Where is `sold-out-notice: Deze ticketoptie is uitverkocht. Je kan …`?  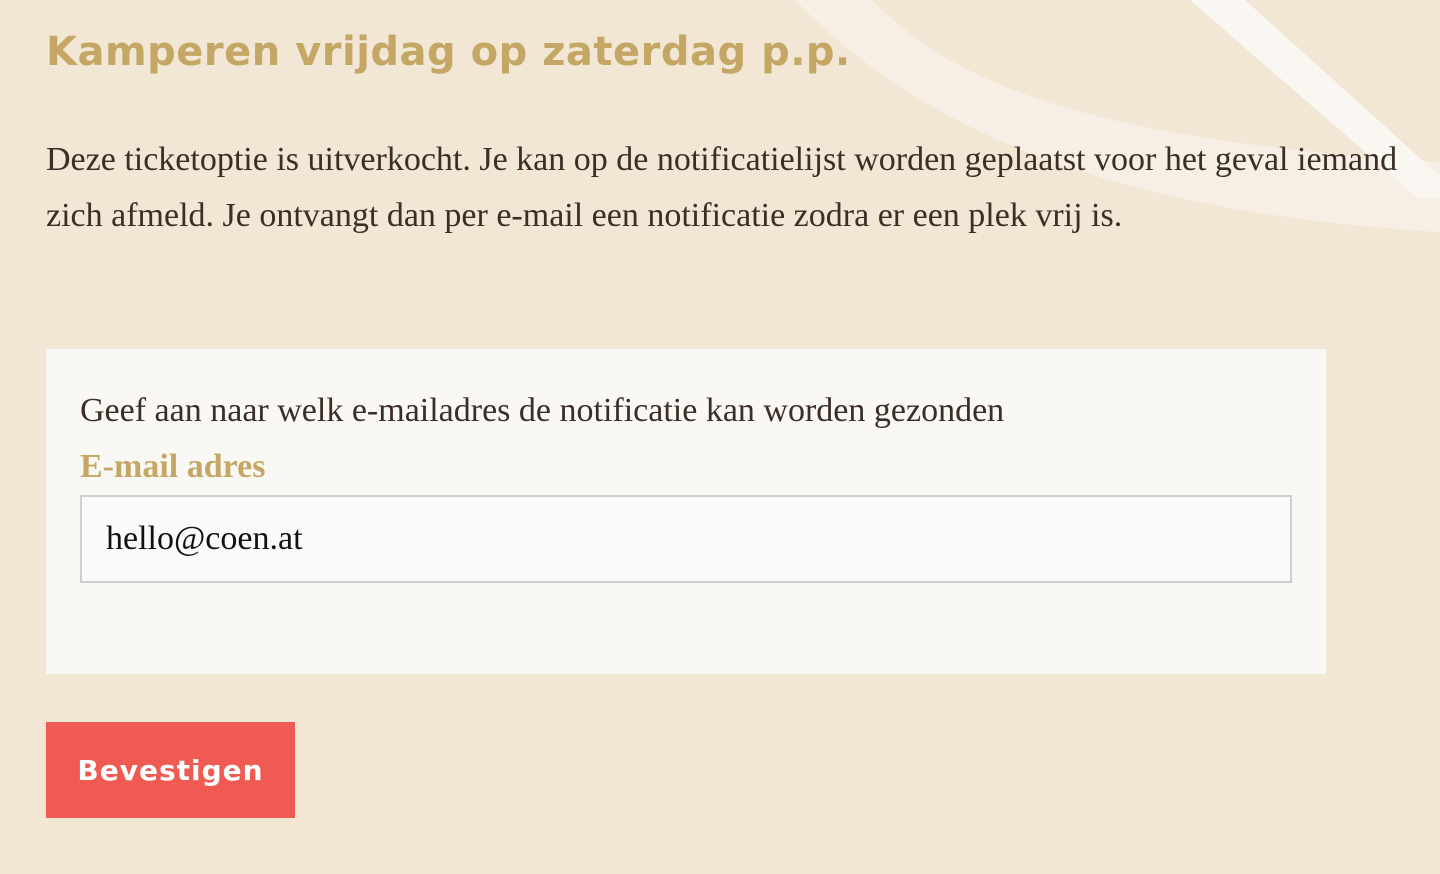
sold-out-notice: Deze ticketoptie is uitverkocht. Je kan … is located at coordinates (722, 187).